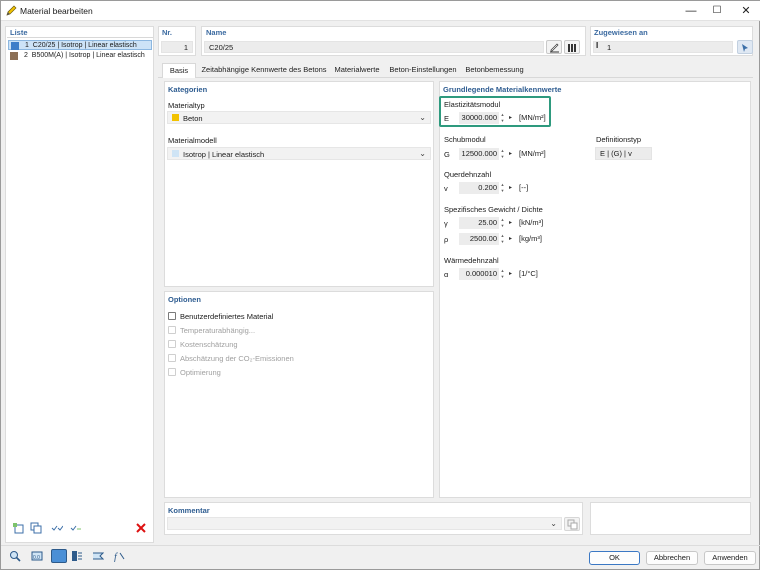 The image size is (760, 570). What do you see at coordinates (532, 153) in the screenshot?
I see `g-unit: [MN/m²]` at bounding box center [532, 153].